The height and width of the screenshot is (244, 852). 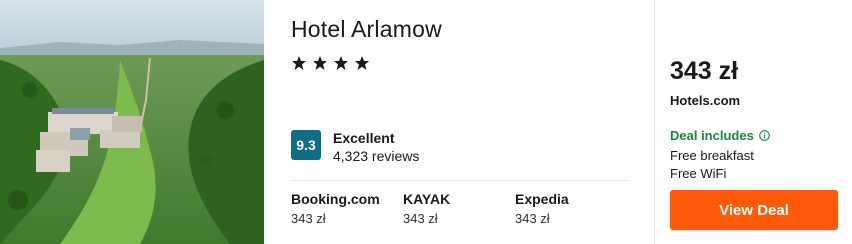 What do you see at coordinates (705, 100) in the screenshot?
I see `deal-site: Hotels.com` at bounding box center [705, 100].